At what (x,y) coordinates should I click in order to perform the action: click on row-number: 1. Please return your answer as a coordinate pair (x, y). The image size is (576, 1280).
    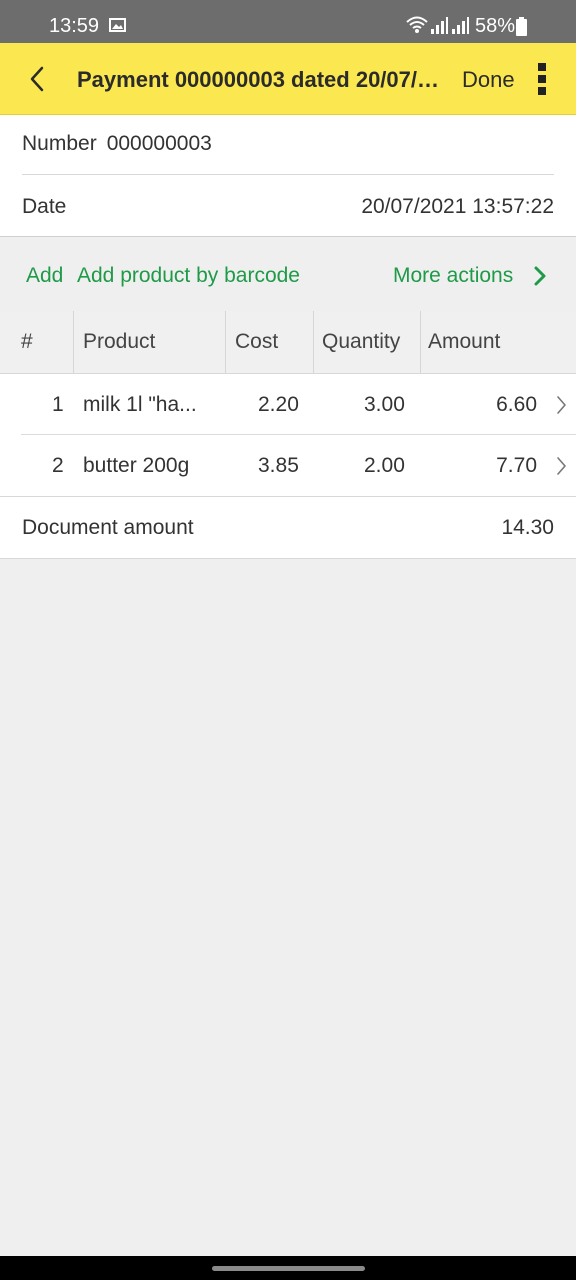
    Looking at the image, I should click on (58, 404).